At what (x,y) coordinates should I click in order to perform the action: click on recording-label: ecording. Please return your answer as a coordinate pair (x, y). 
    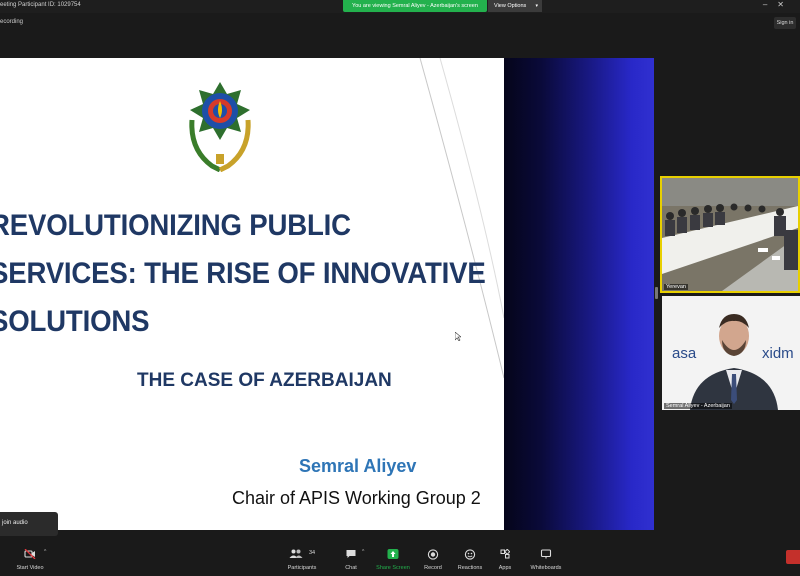
    Looking at the image, I should click on (12, 22).